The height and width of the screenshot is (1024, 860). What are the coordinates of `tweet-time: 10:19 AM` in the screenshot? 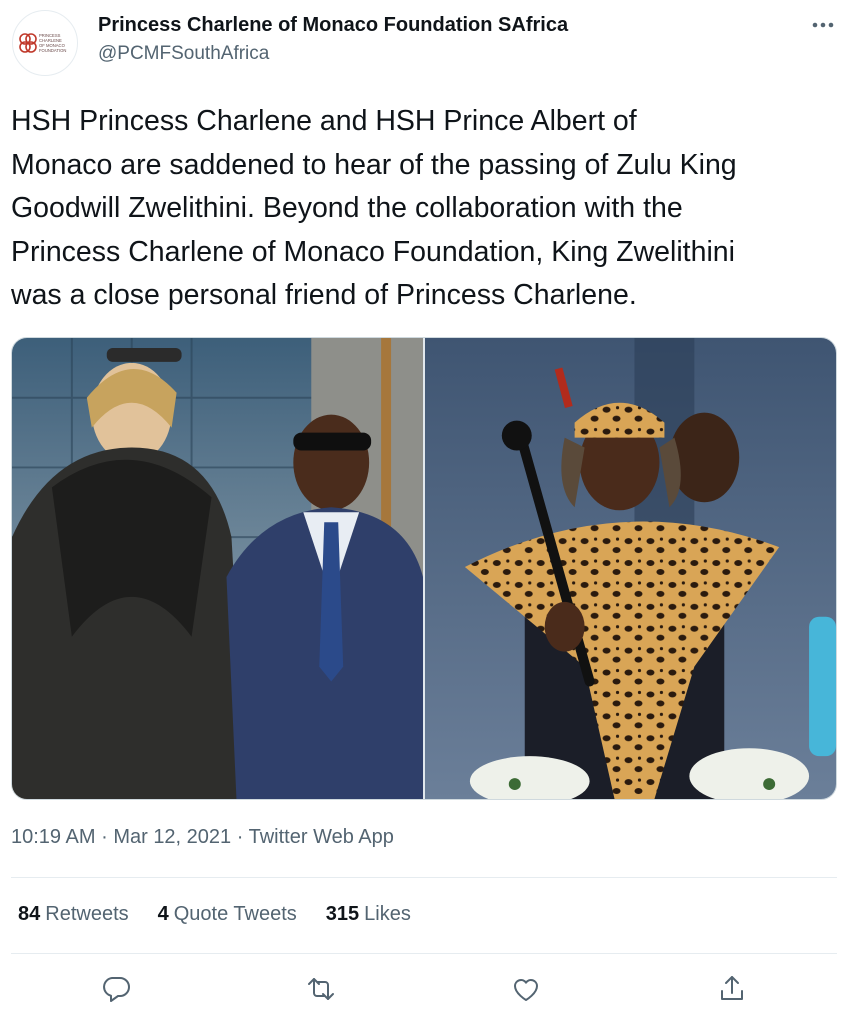 It's located at (53, 837).